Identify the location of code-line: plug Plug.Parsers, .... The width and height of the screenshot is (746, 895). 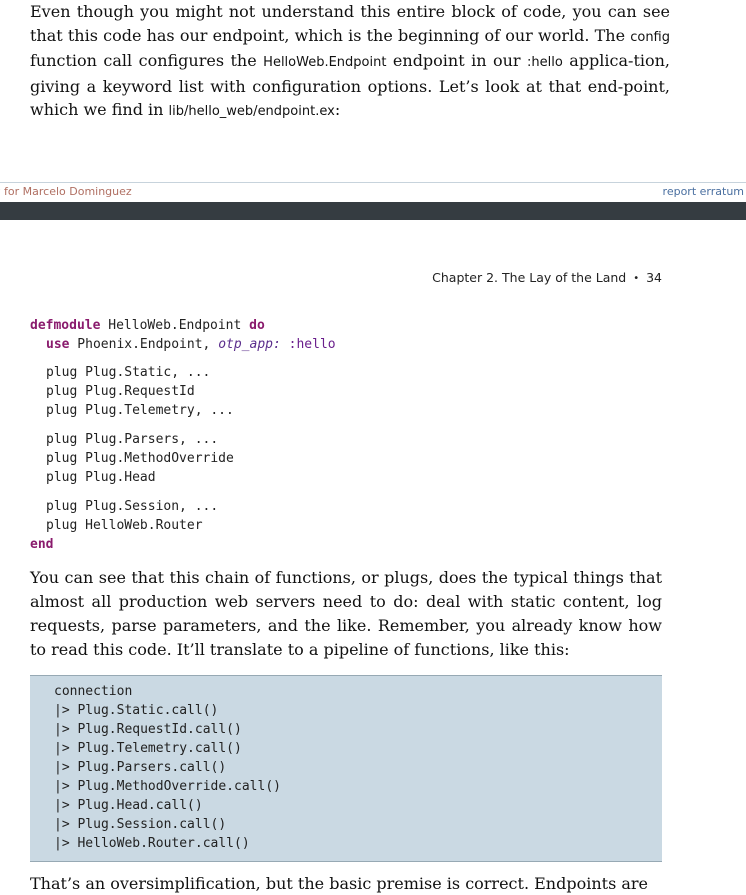
(132, 439).